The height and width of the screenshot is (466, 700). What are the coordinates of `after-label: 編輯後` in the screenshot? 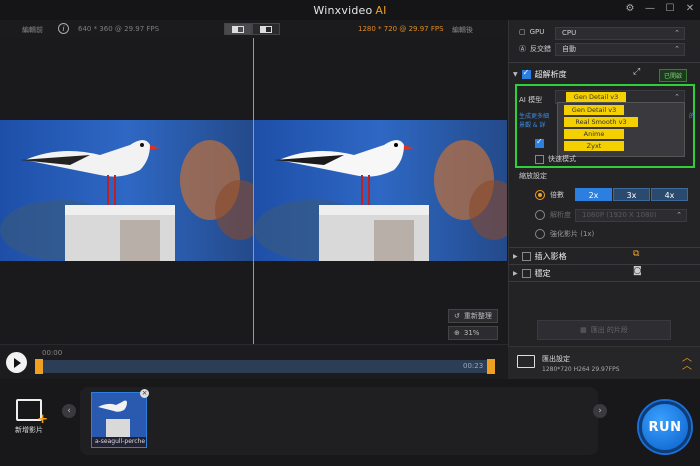 It's located at (462, 30).